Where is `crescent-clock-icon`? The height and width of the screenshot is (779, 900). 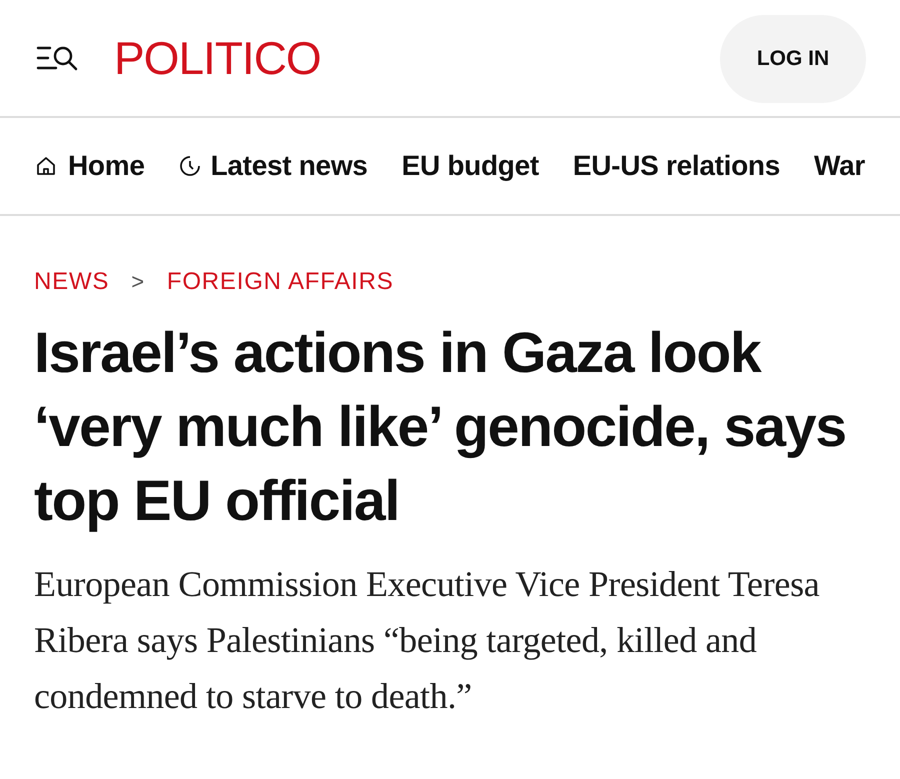
crescent-clock-icon is located at coordinates (189, 166).